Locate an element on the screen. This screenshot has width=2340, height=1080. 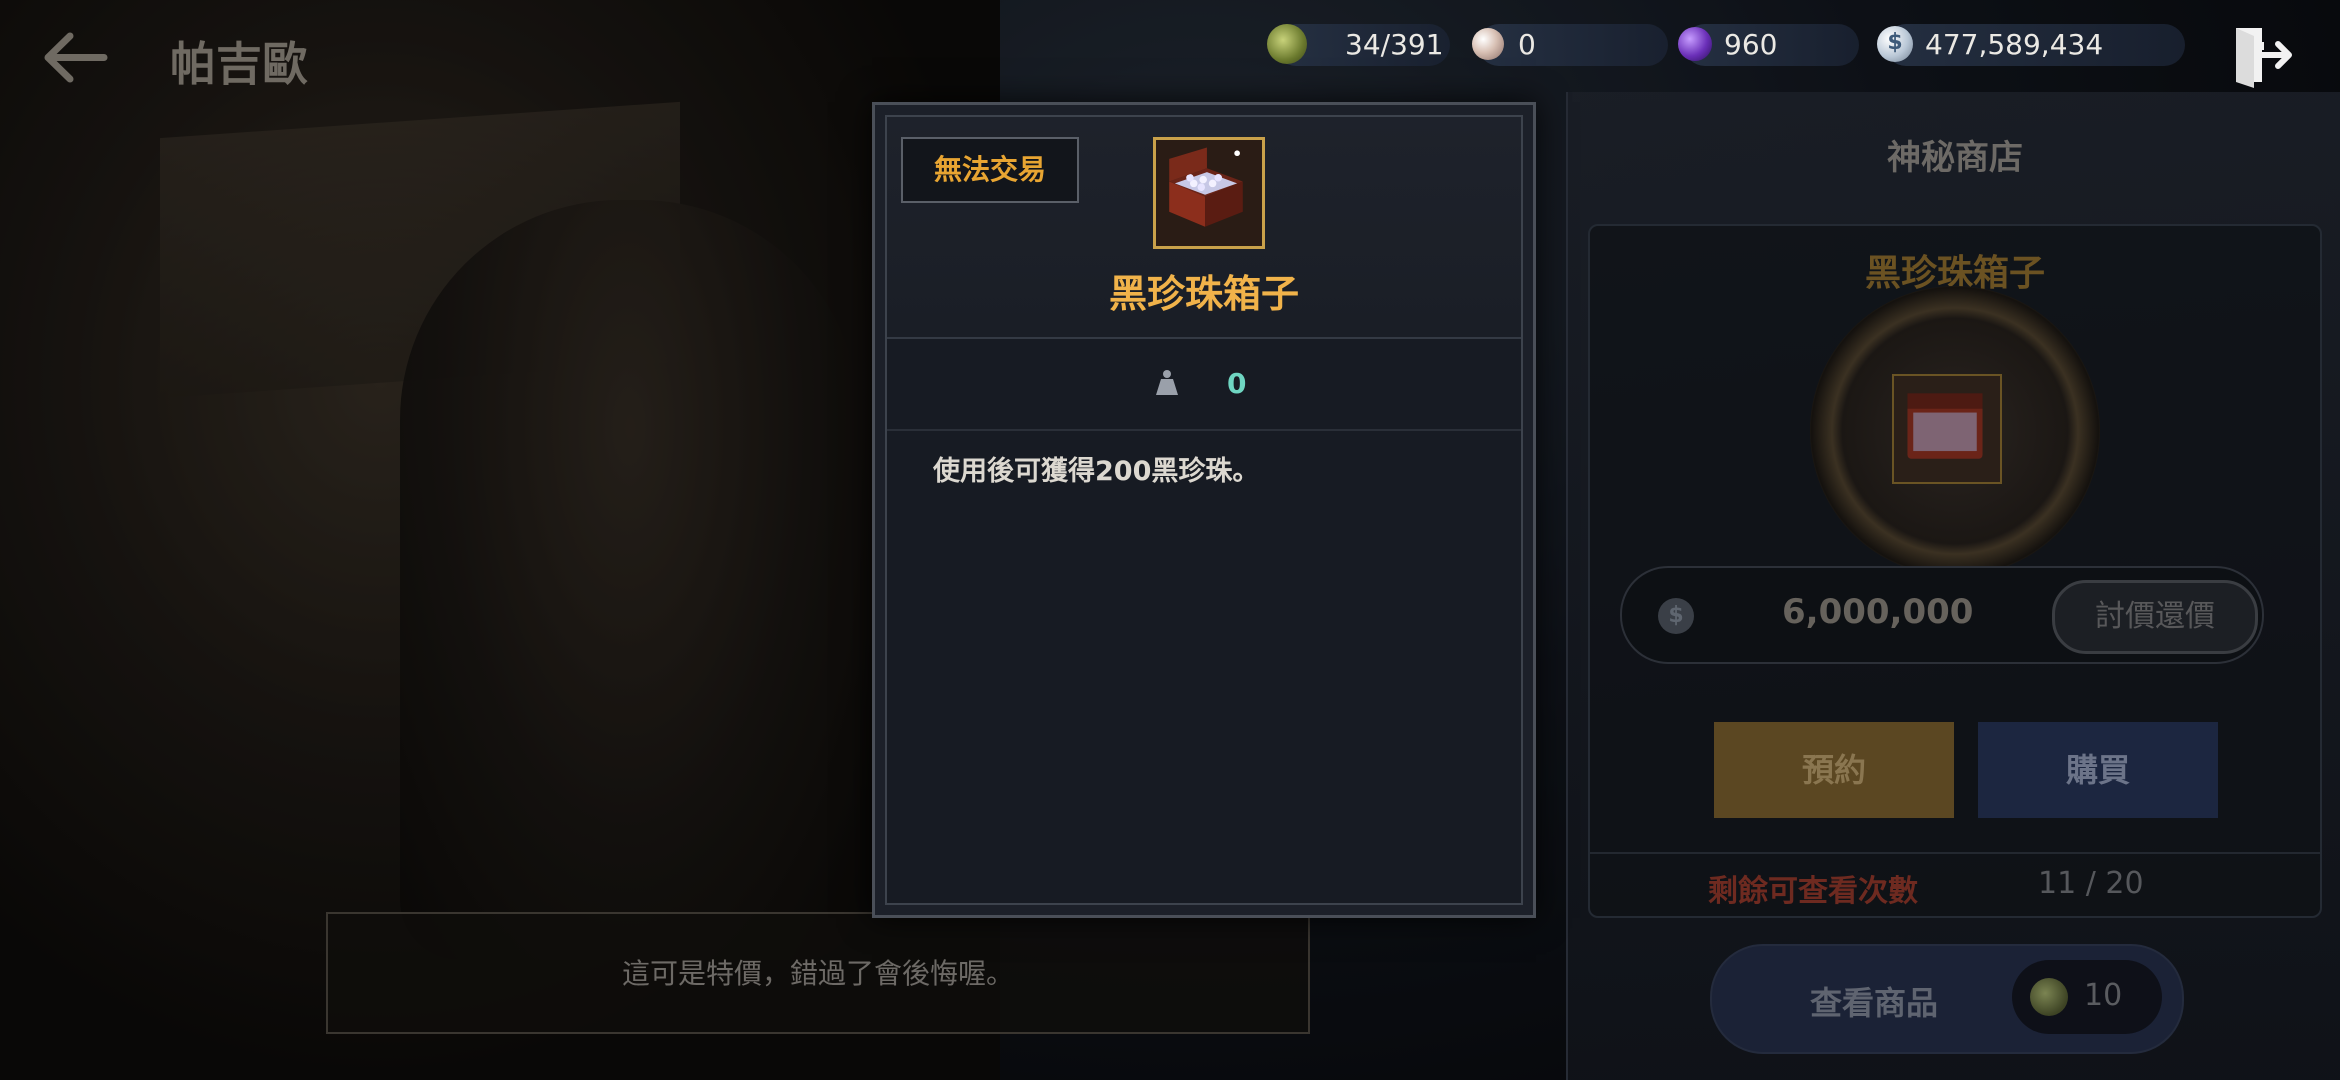
view-goods-cost: 10 is located at coordinates (2087, 997).